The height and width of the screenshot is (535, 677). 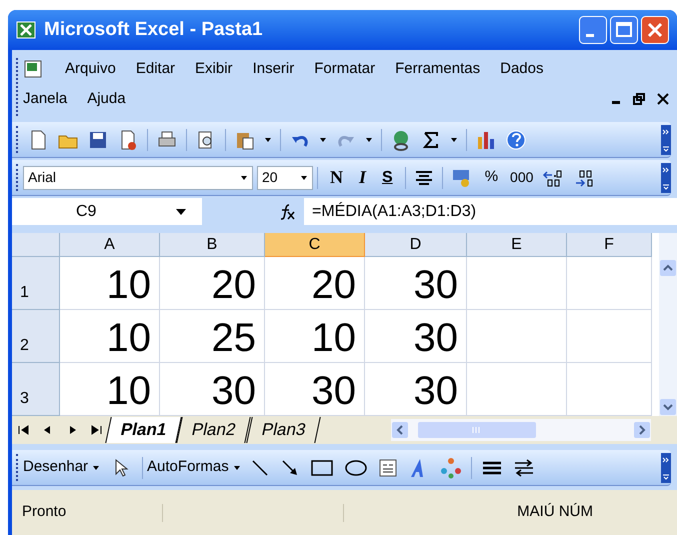 What do you see at coordinates (36, 336) in the screenshot?
I see `row-header: 2` at bounding box center [36, 336].